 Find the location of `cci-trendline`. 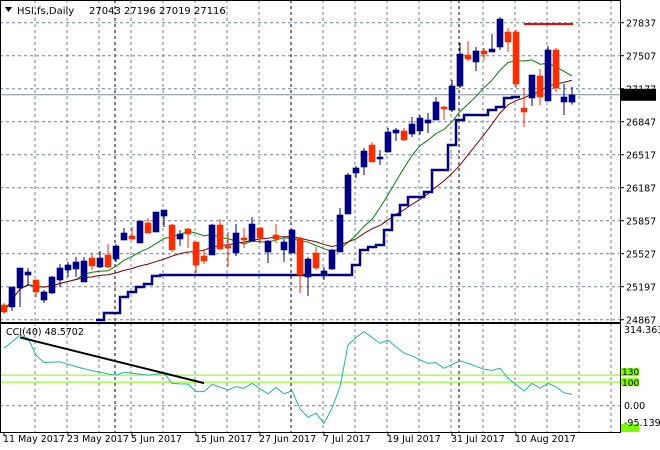

cci-trendline is located at coordinates (112, 360).